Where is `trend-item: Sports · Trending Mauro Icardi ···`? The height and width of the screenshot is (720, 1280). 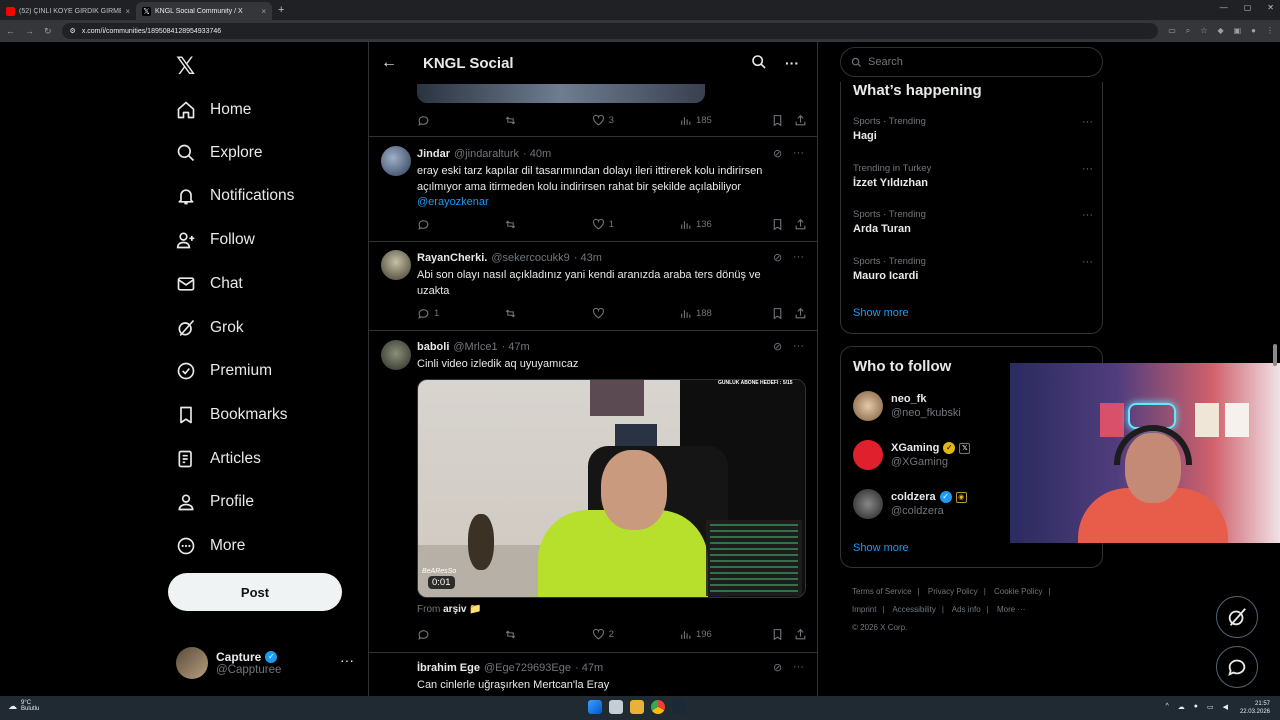 trend-item: Sports · Trending Mauro Icardi ··· is located at coordinates (973, 269).